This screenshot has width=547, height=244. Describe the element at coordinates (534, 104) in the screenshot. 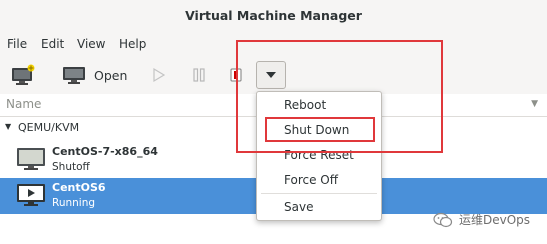

I see `chevron-down-icon: ▼` at that location.